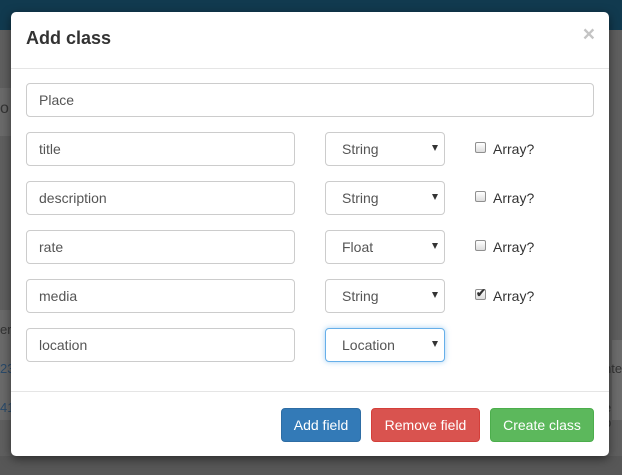 The width and height of the screenshot is (622, 475). I want to click on remove-field-button: Remove field, so click(425, 425).